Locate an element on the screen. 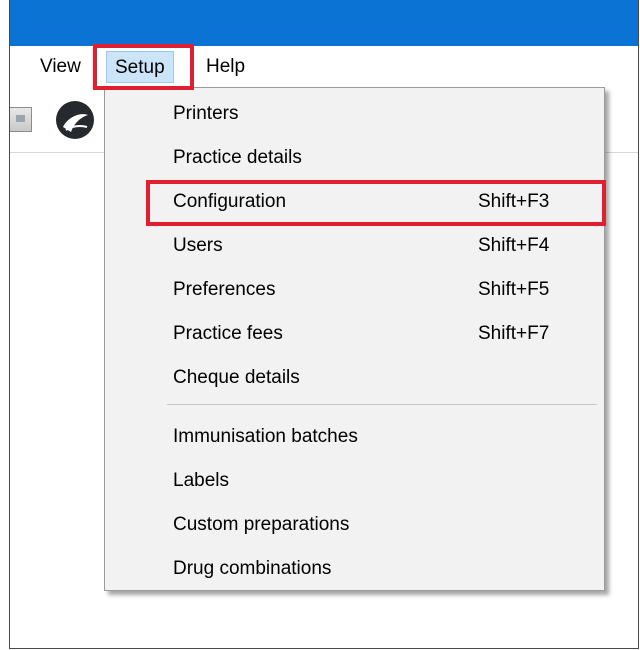  menu-item-drug-combinations: Drug combinations is located at coordinates (354, 569).